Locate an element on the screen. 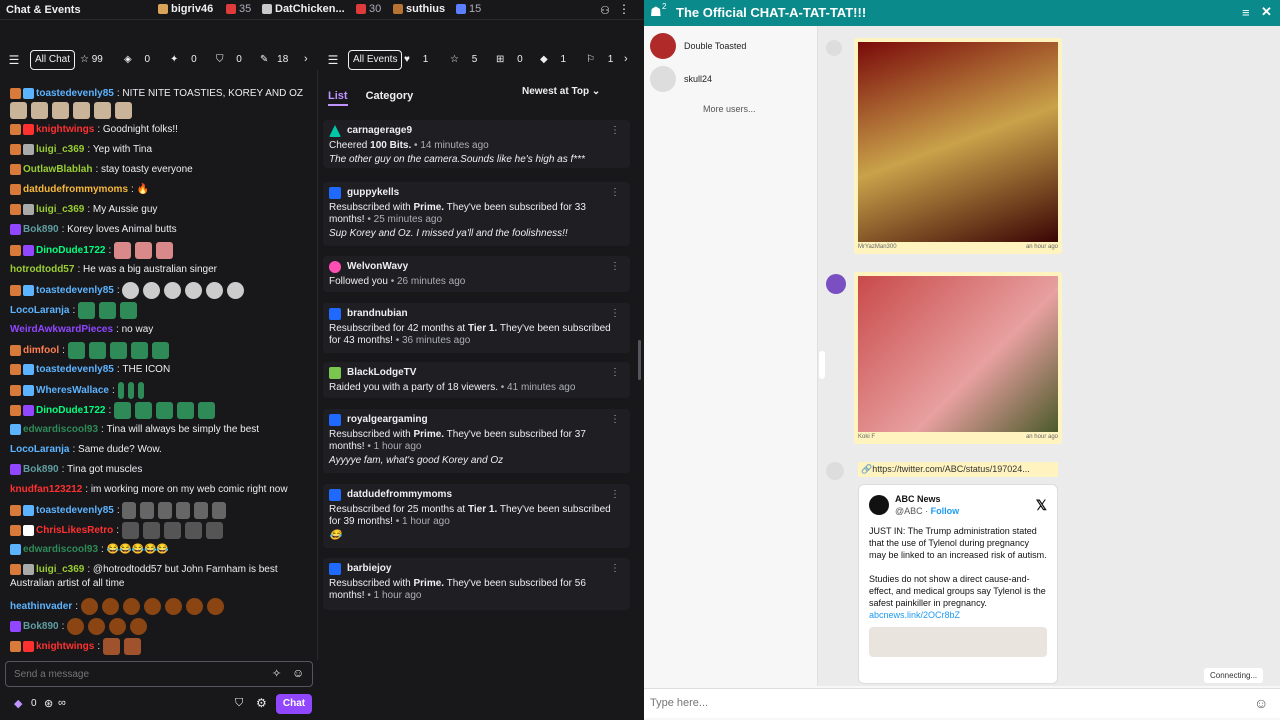 The width and height of the screenshot is (1280, 720). star-icon is located at coordinates (335, 495).